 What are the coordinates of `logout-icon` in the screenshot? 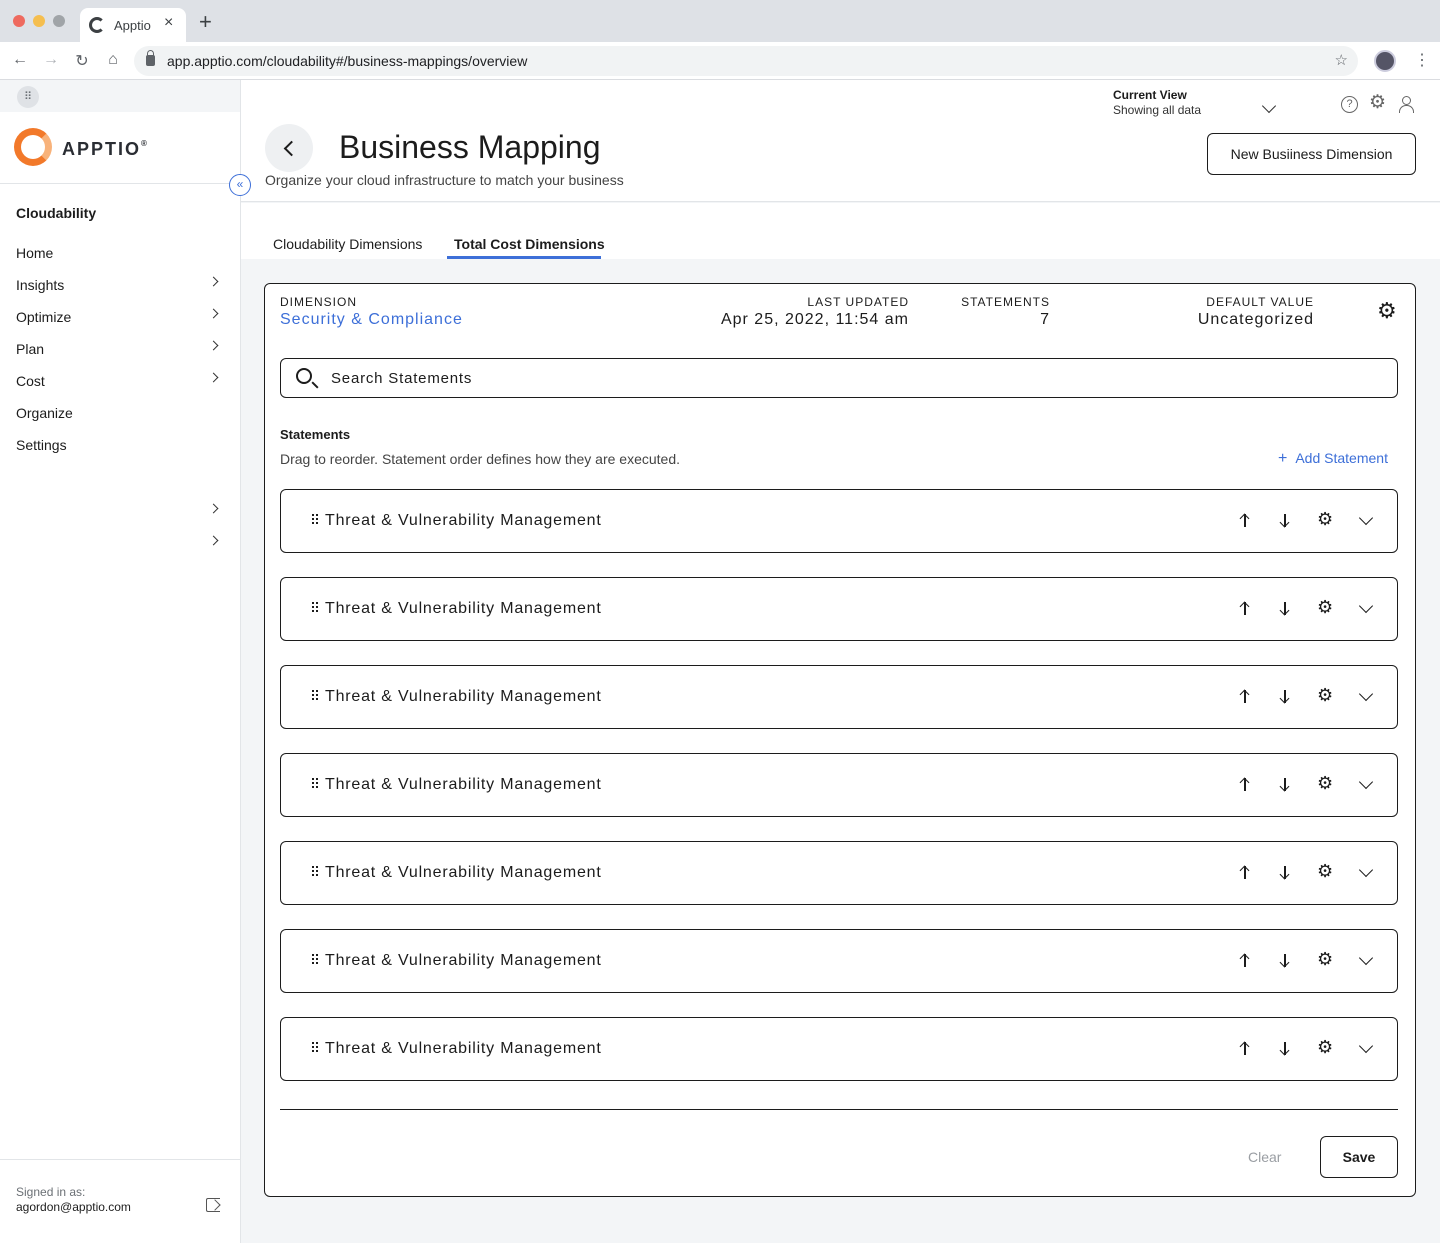 It's located at (213, 1205).